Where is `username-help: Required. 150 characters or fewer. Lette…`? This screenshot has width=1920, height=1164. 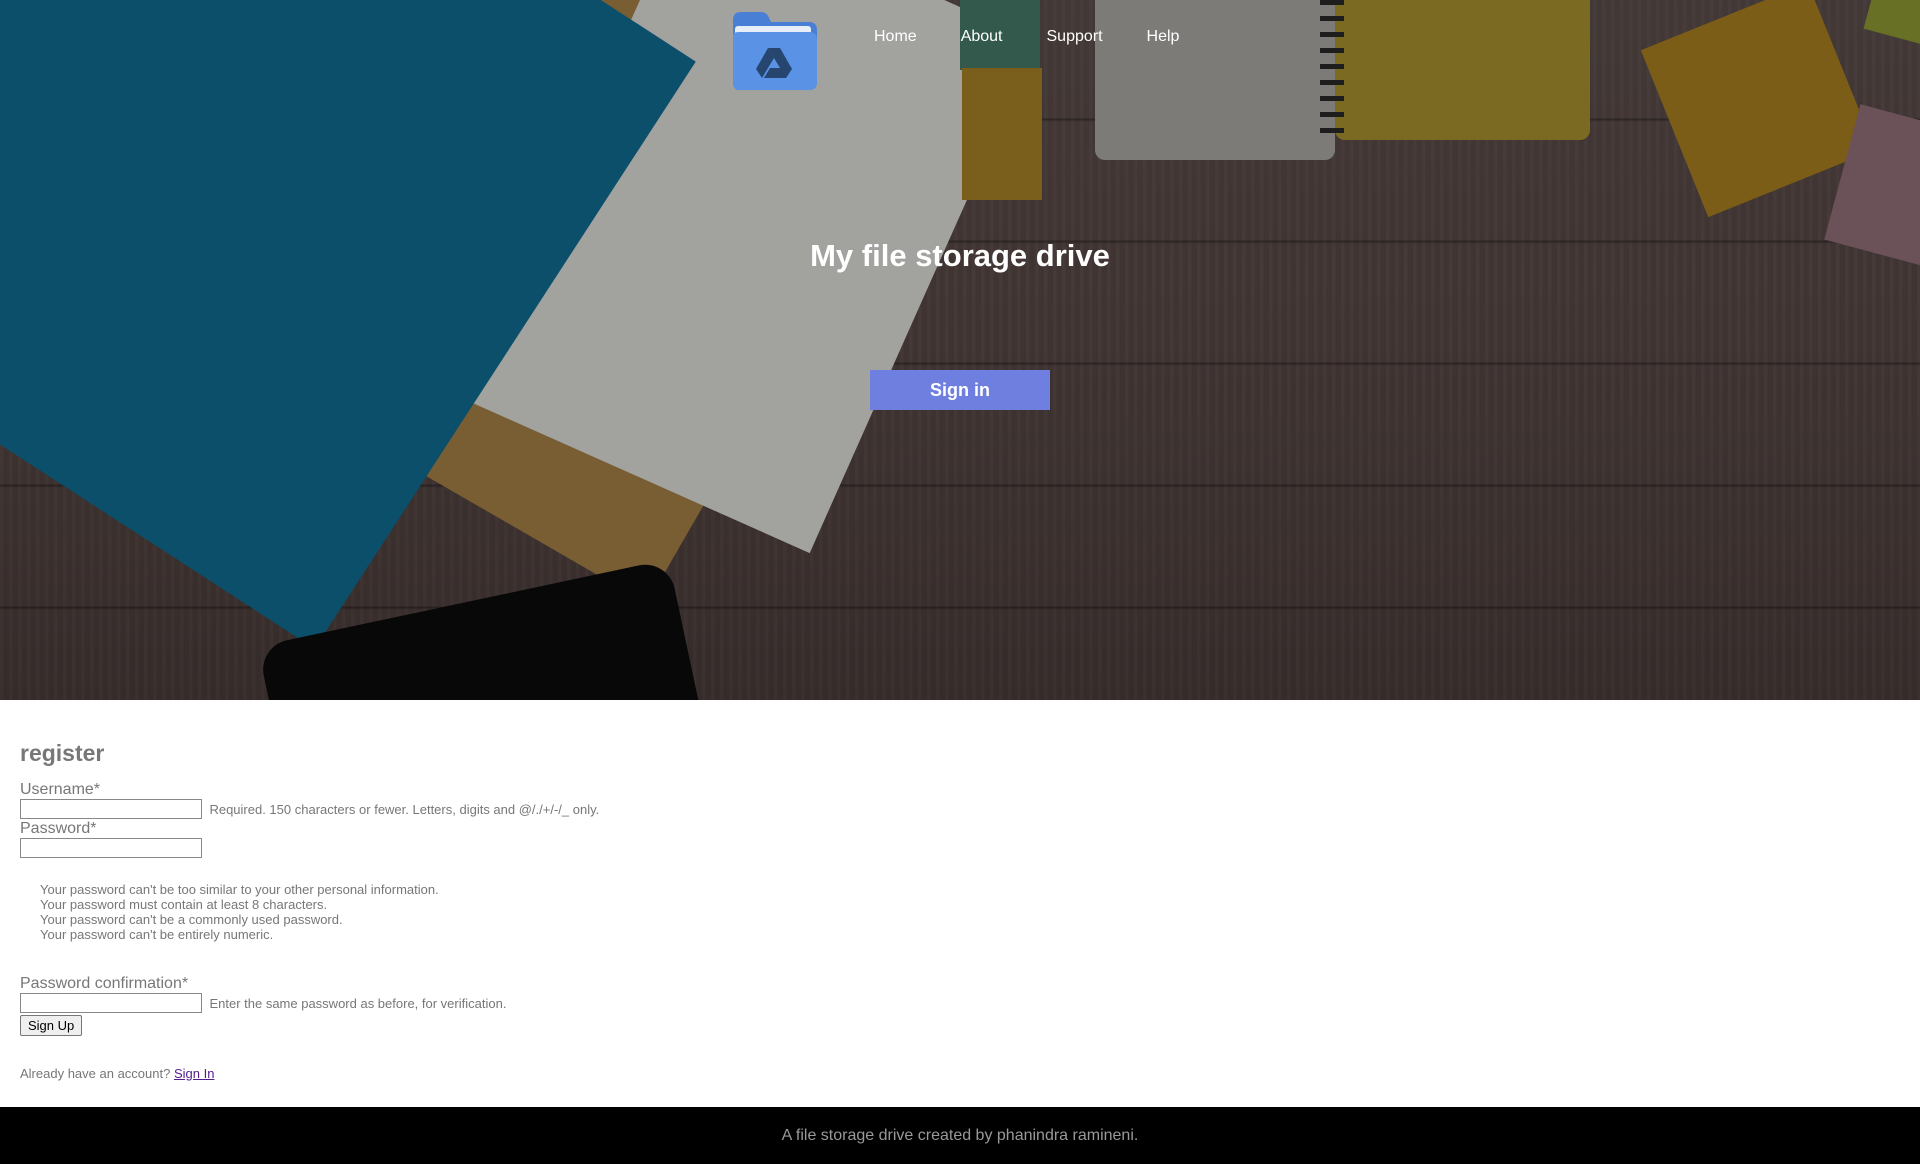
username-help: Required. 150 characters or fewer. Lette… is located at coordinates (404, 809).